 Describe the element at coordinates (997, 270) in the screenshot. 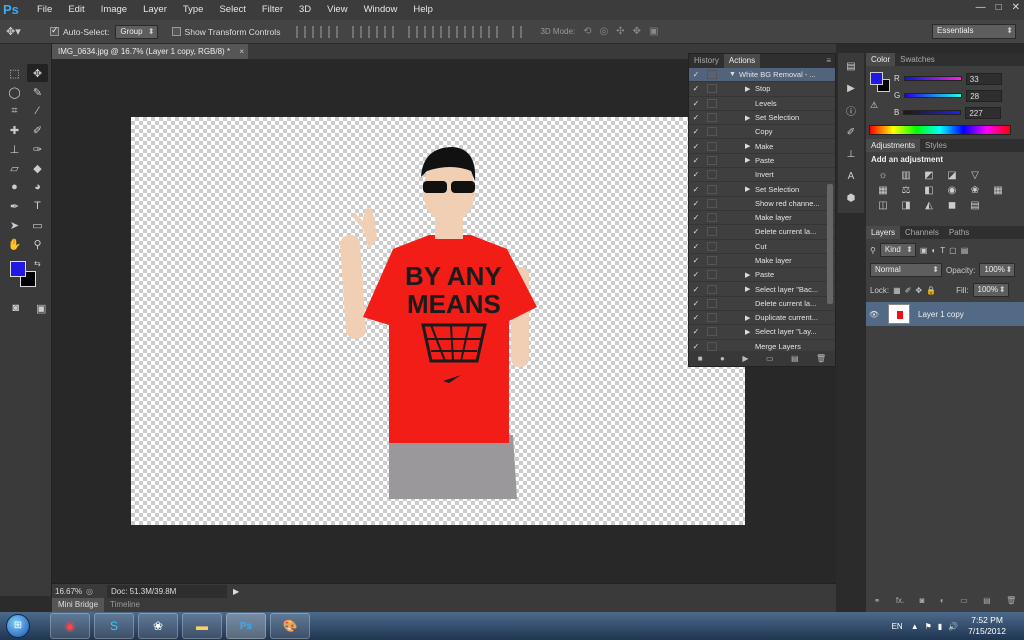

I see `opacity-field: 100%` at that location.